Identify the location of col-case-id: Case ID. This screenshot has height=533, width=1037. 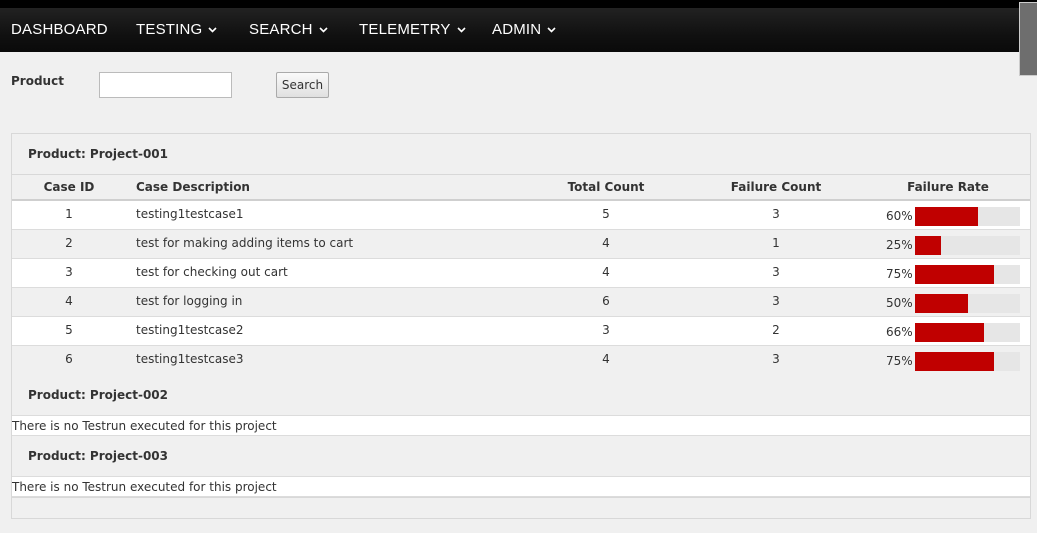
(69, 187).